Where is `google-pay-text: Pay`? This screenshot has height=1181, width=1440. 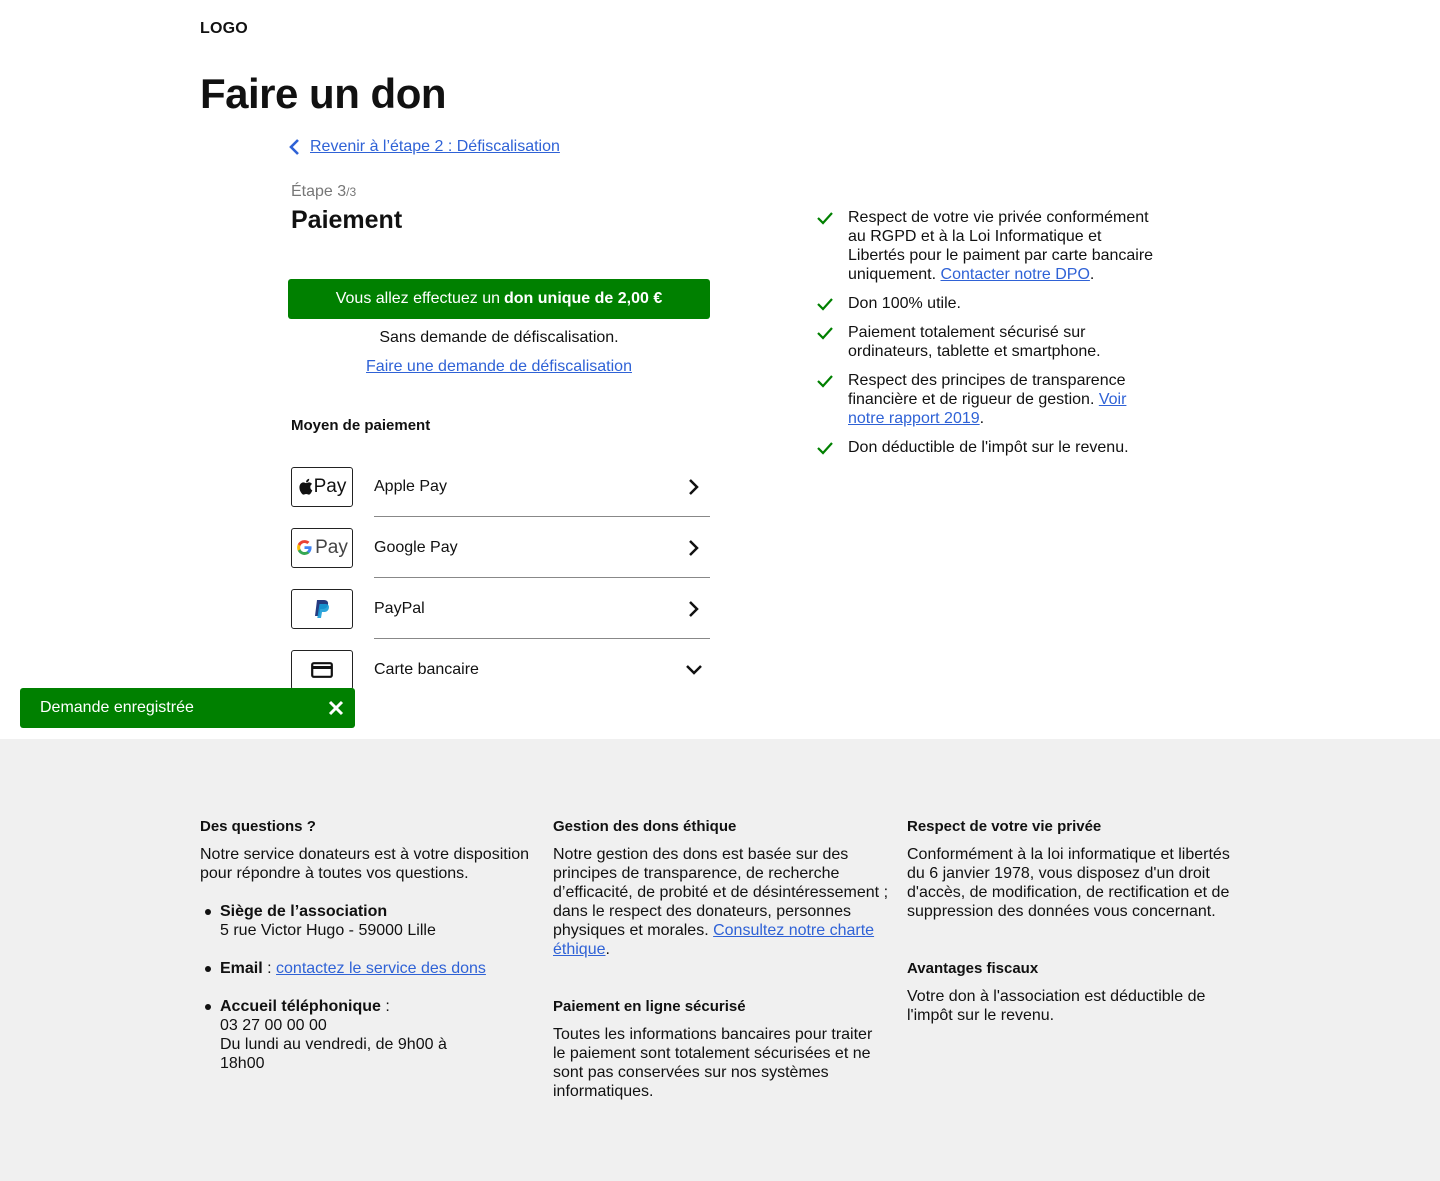
google-pay-text: Pay is located at coordinates (331, 547).